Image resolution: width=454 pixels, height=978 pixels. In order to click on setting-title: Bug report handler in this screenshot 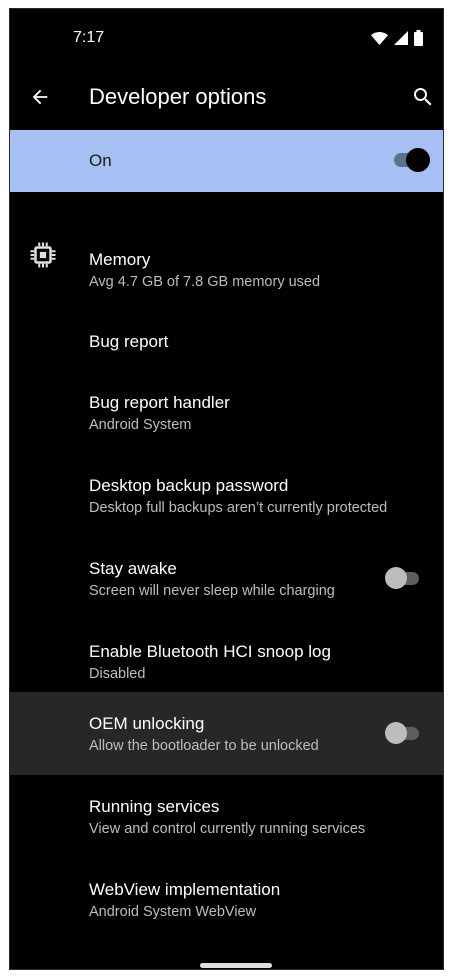, I will do `click(159, 402)`.